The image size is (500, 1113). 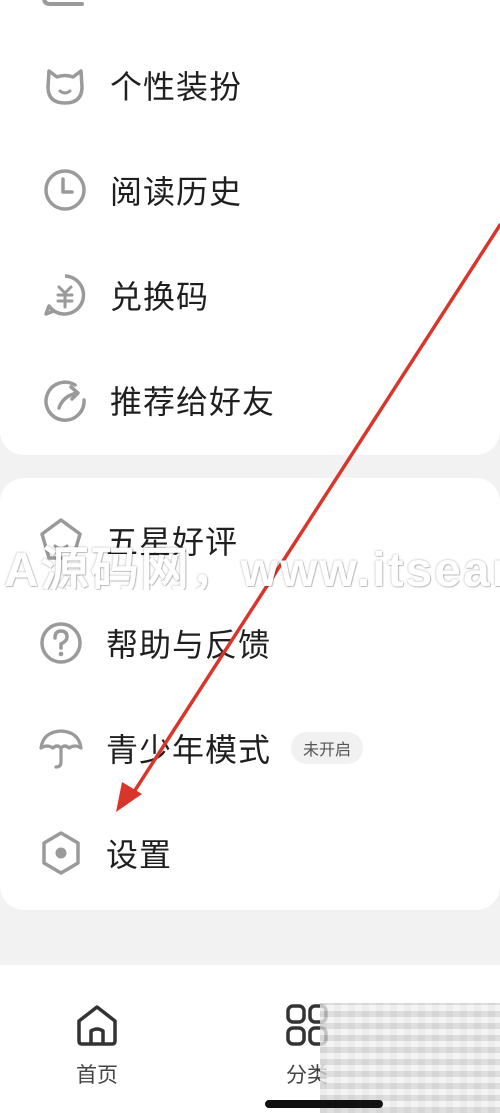 What do you see at coordinates (61, 643) in the screenshot?
I see `question-icon` at bounding box center [61, 643].